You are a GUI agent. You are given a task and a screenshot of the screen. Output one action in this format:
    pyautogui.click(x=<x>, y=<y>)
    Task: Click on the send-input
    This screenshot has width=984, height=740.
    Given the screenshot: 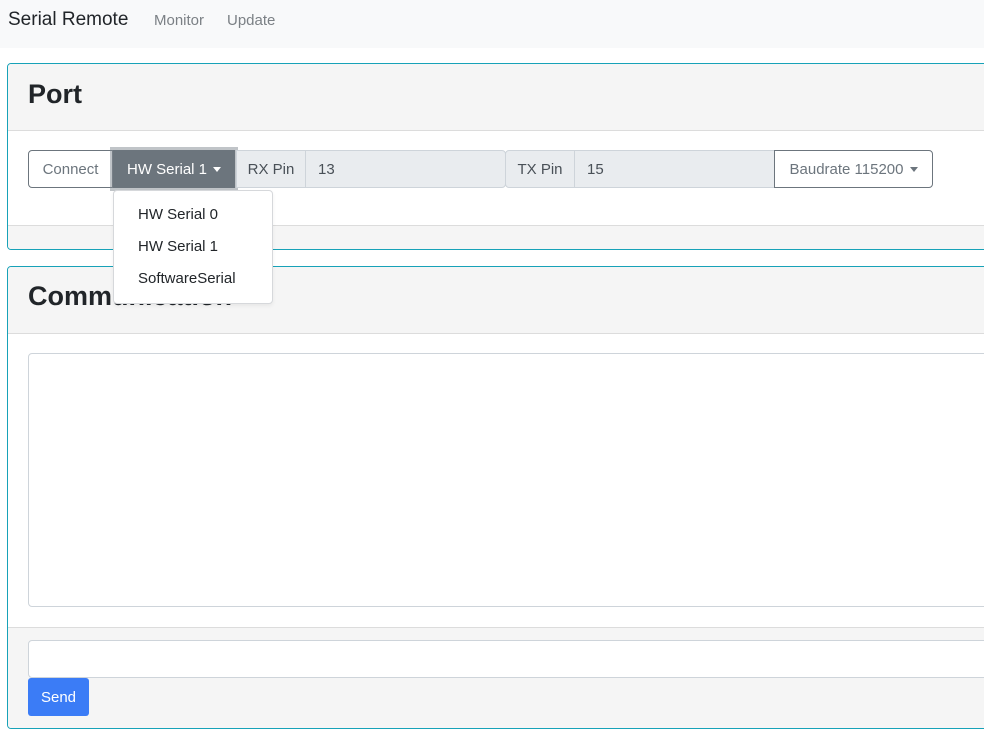 What is the action you would take?
    pyautogui.click(x=506, y=659)
    